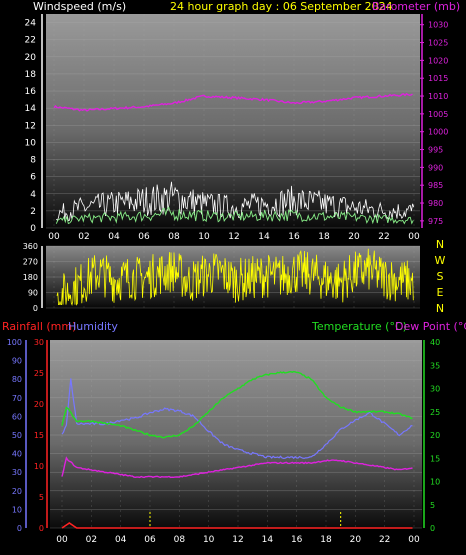 This screenshot has width=466, height=555. What do you see at coordinates (33, 229) in the screenshot?
I see `wind-tick-label: 0` at bounding box center [33, 229].